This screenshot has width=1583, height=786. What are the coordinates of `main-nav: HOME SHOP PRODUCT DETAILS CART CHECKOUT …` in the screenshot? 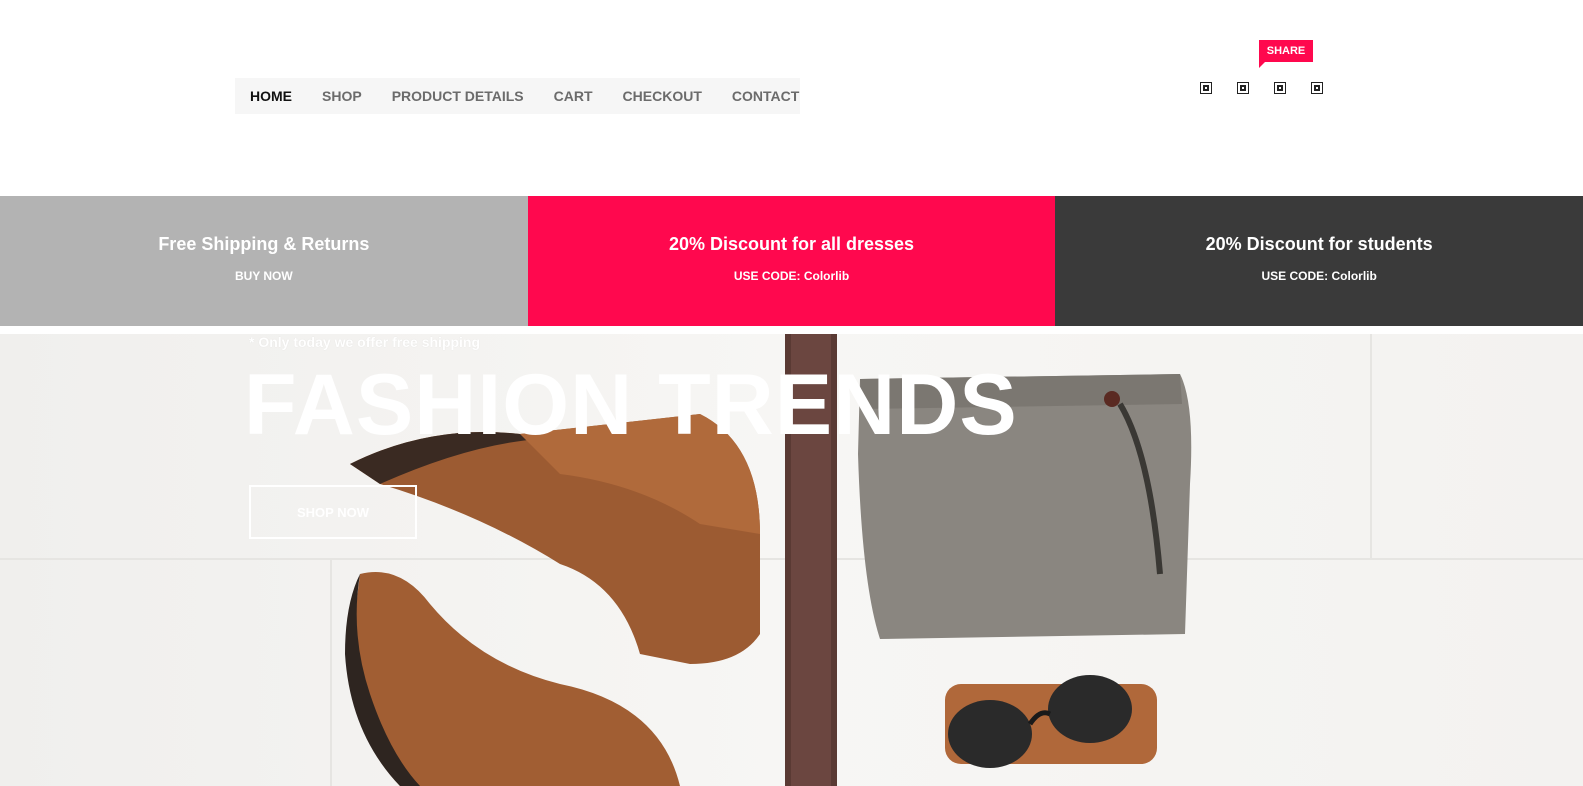 It's located at (517, 96).